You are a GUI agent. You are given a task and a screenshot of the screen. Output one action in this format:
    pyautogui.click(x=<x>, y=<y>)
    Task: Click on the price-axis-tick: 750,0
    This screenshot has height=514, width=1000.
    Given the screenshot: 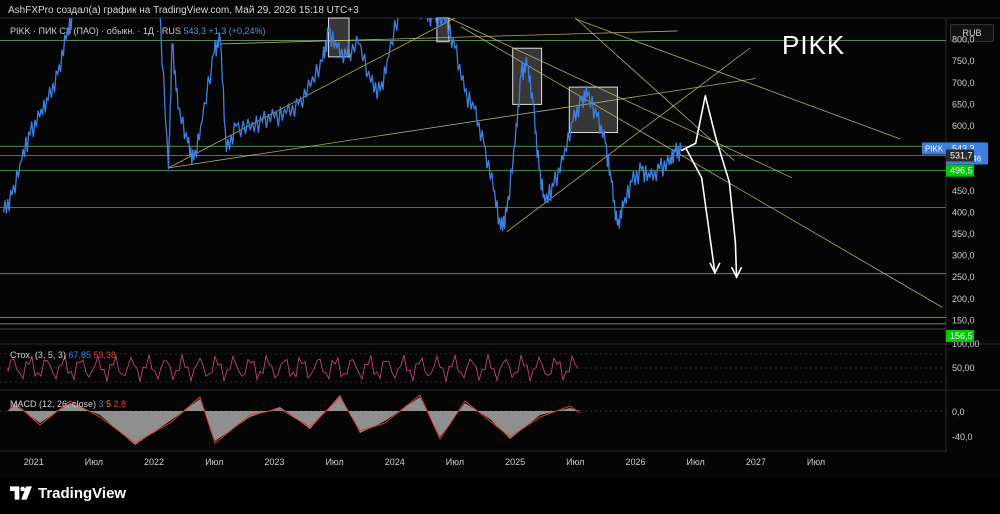 What is the action you would take?
    pyautogui.click(x=963, y=61)
    